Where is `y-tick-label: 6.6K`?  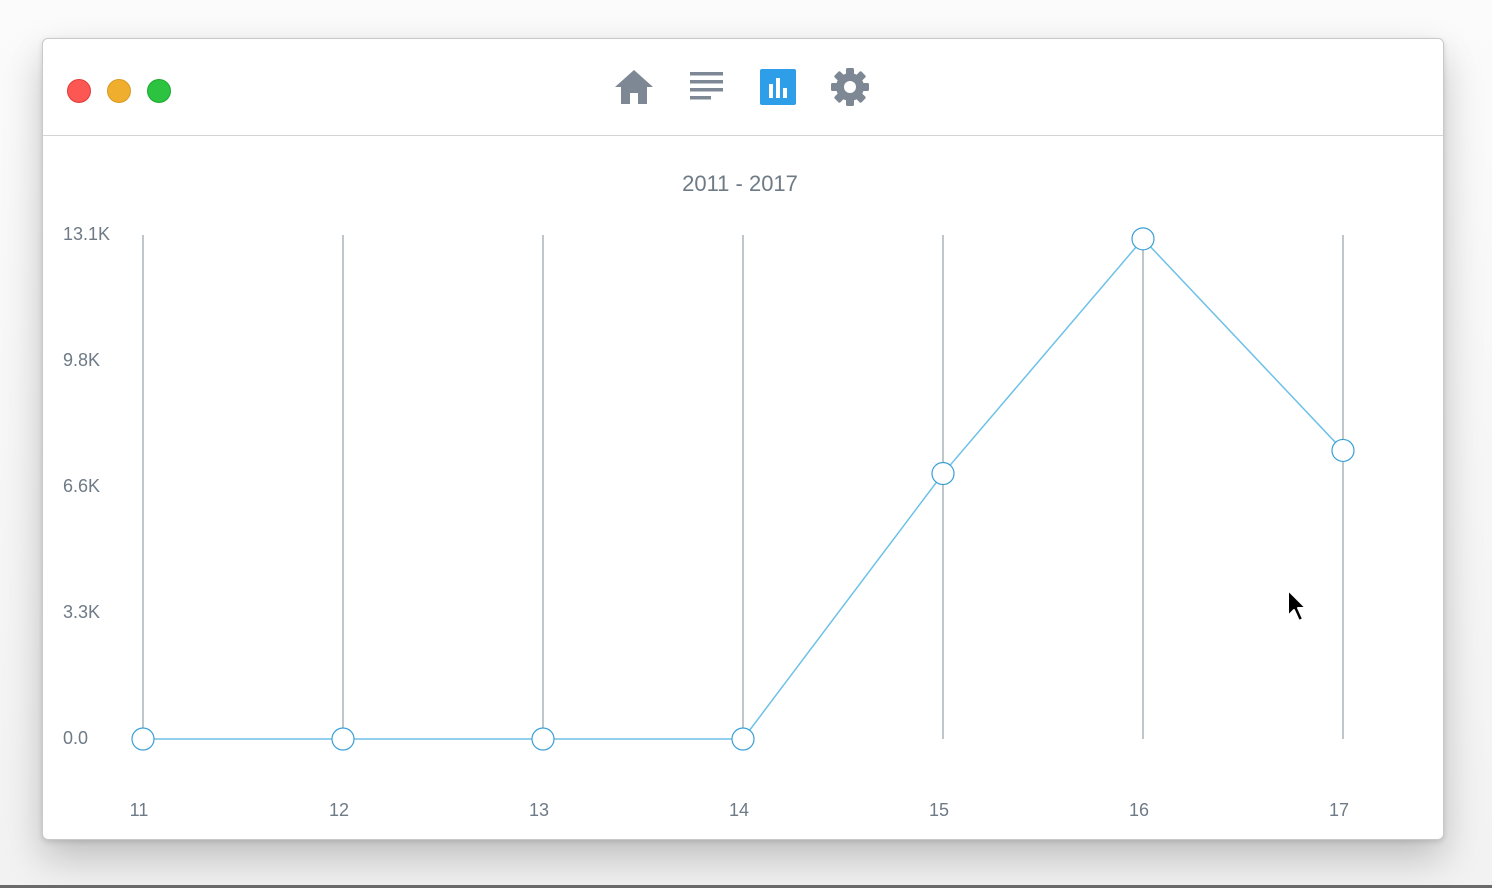
y-tick-label: 6.6K is located at coordinates (81, 486).